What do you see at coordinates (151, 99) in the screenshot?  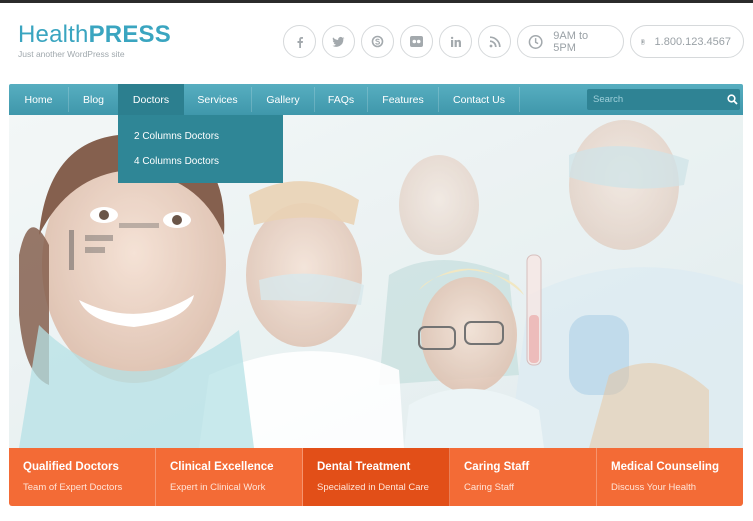 I see `nav-item-doctors: Doctors` at bounding box center [151, 99].